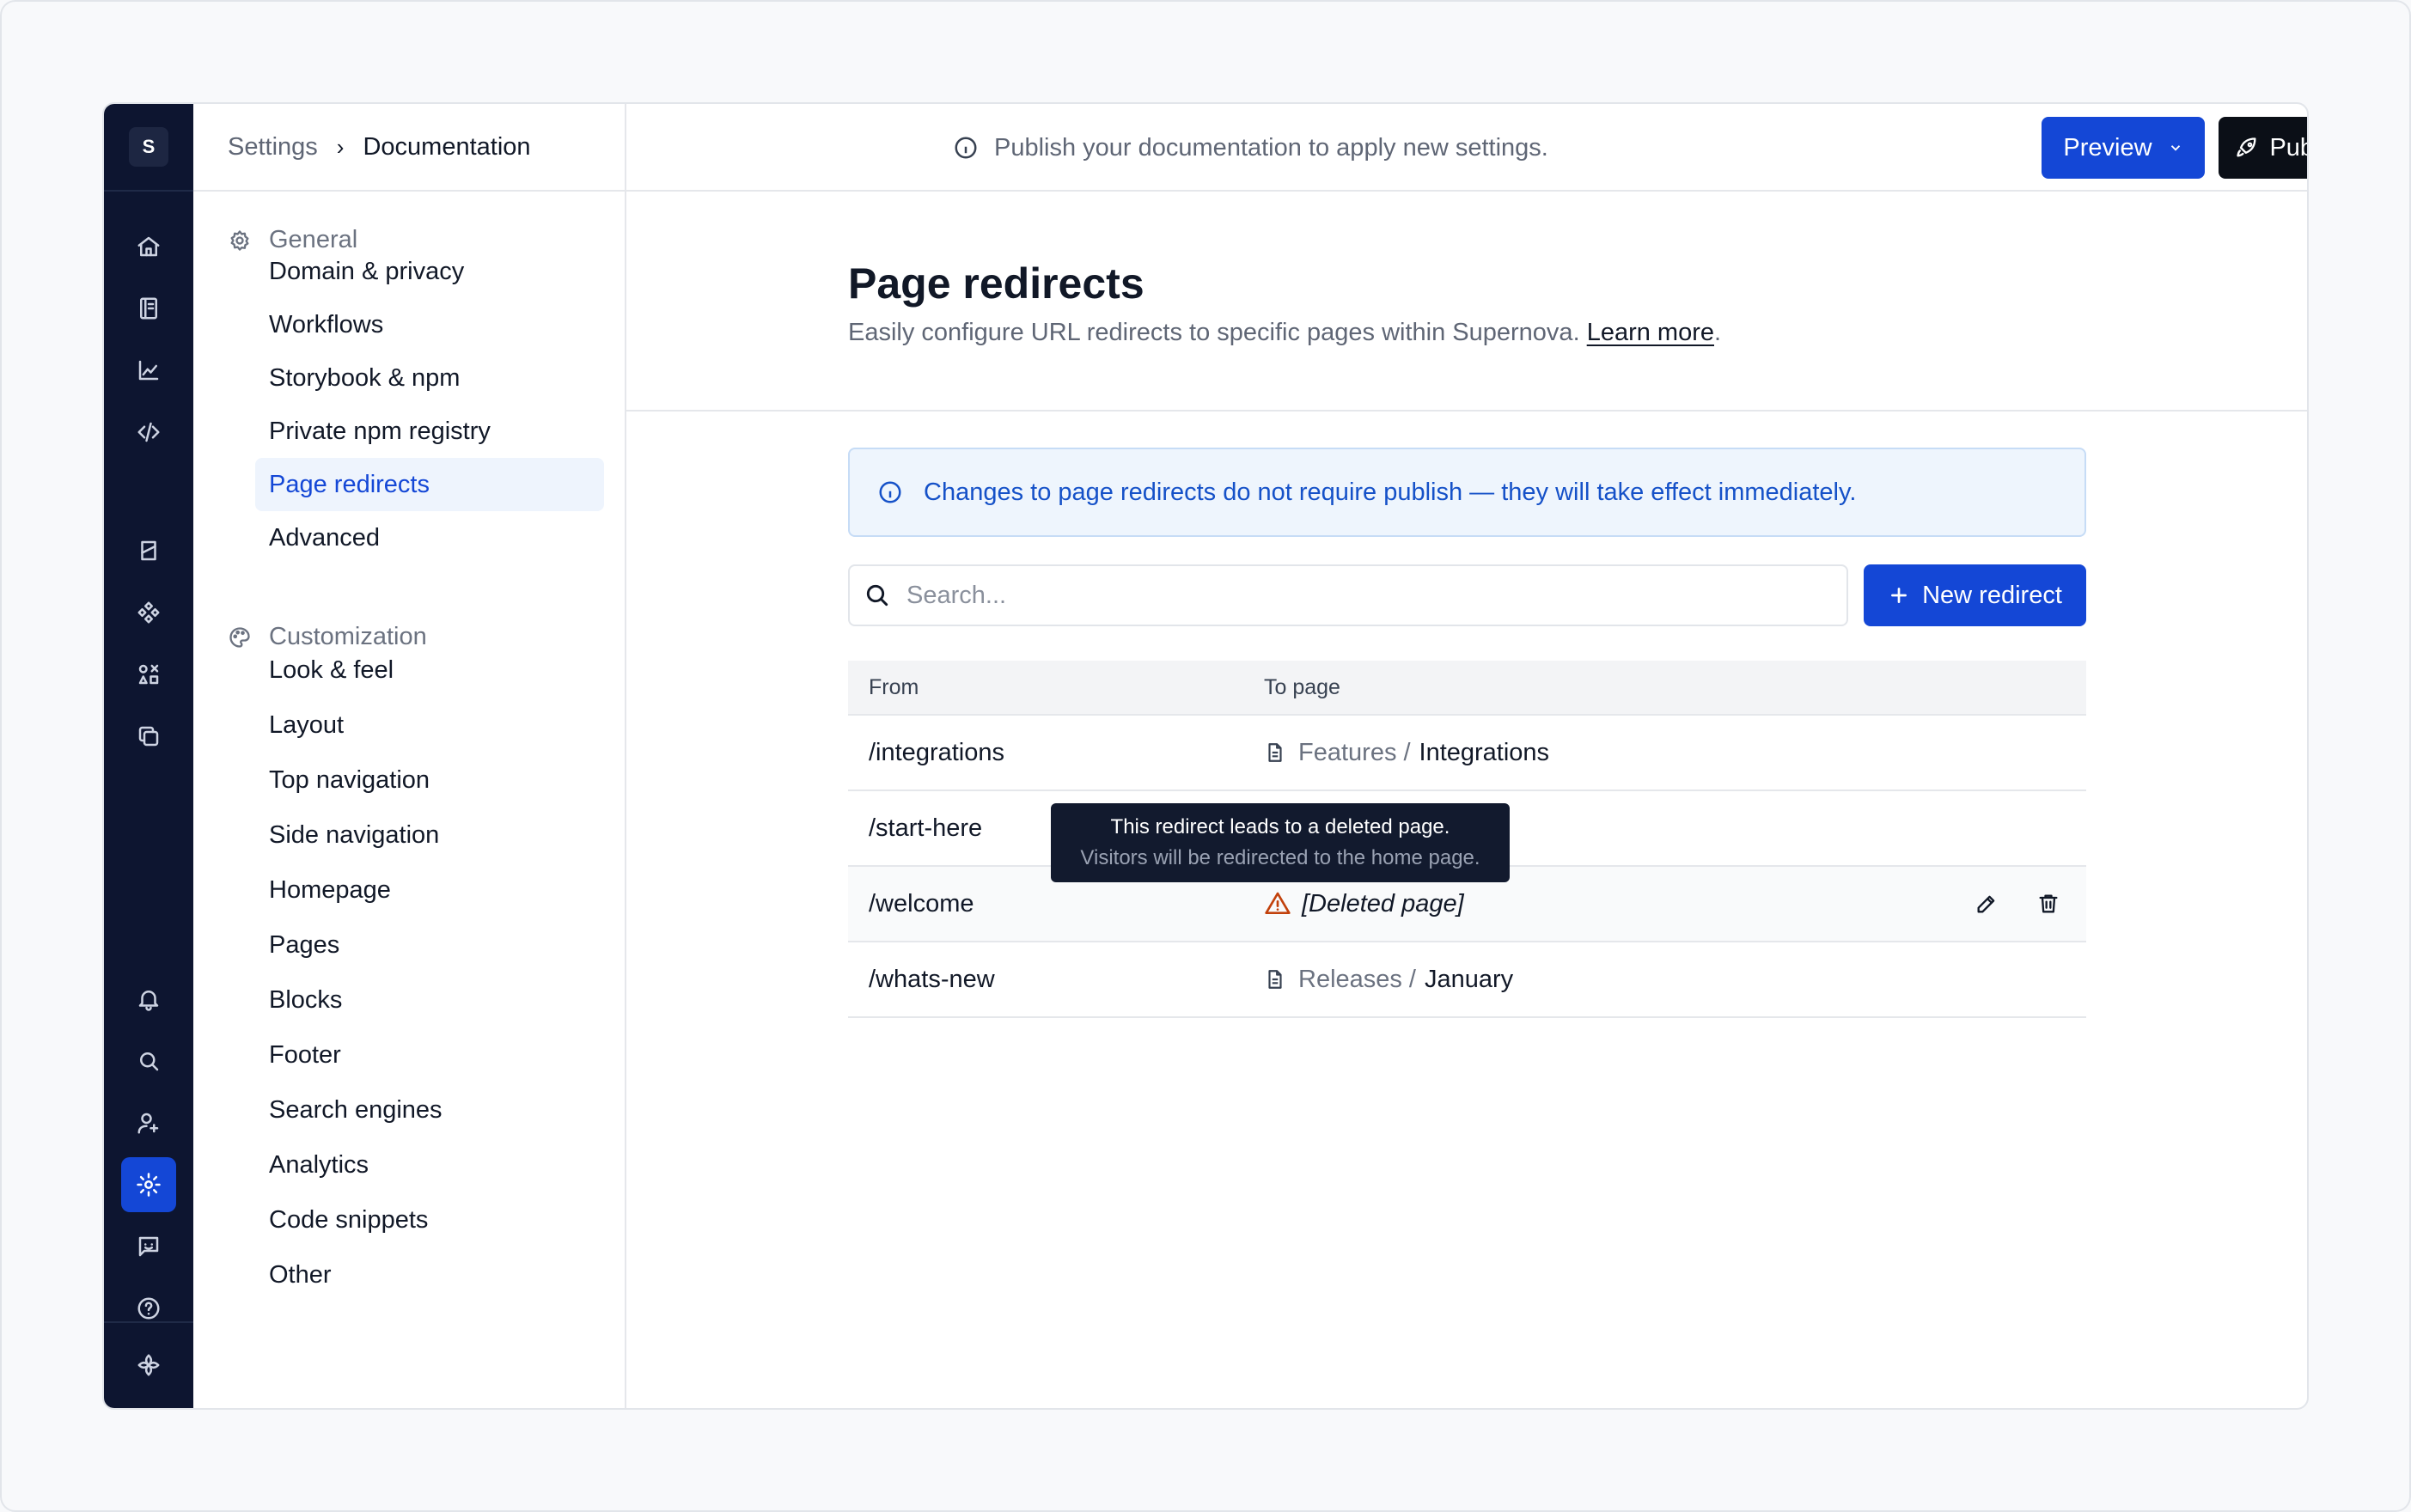 The width and height of the screenshot is (2411, 1512). What do you see at coordinates (148, 674) in the screenshot?
I see `assets-icon` at bounding box center [148, 674].